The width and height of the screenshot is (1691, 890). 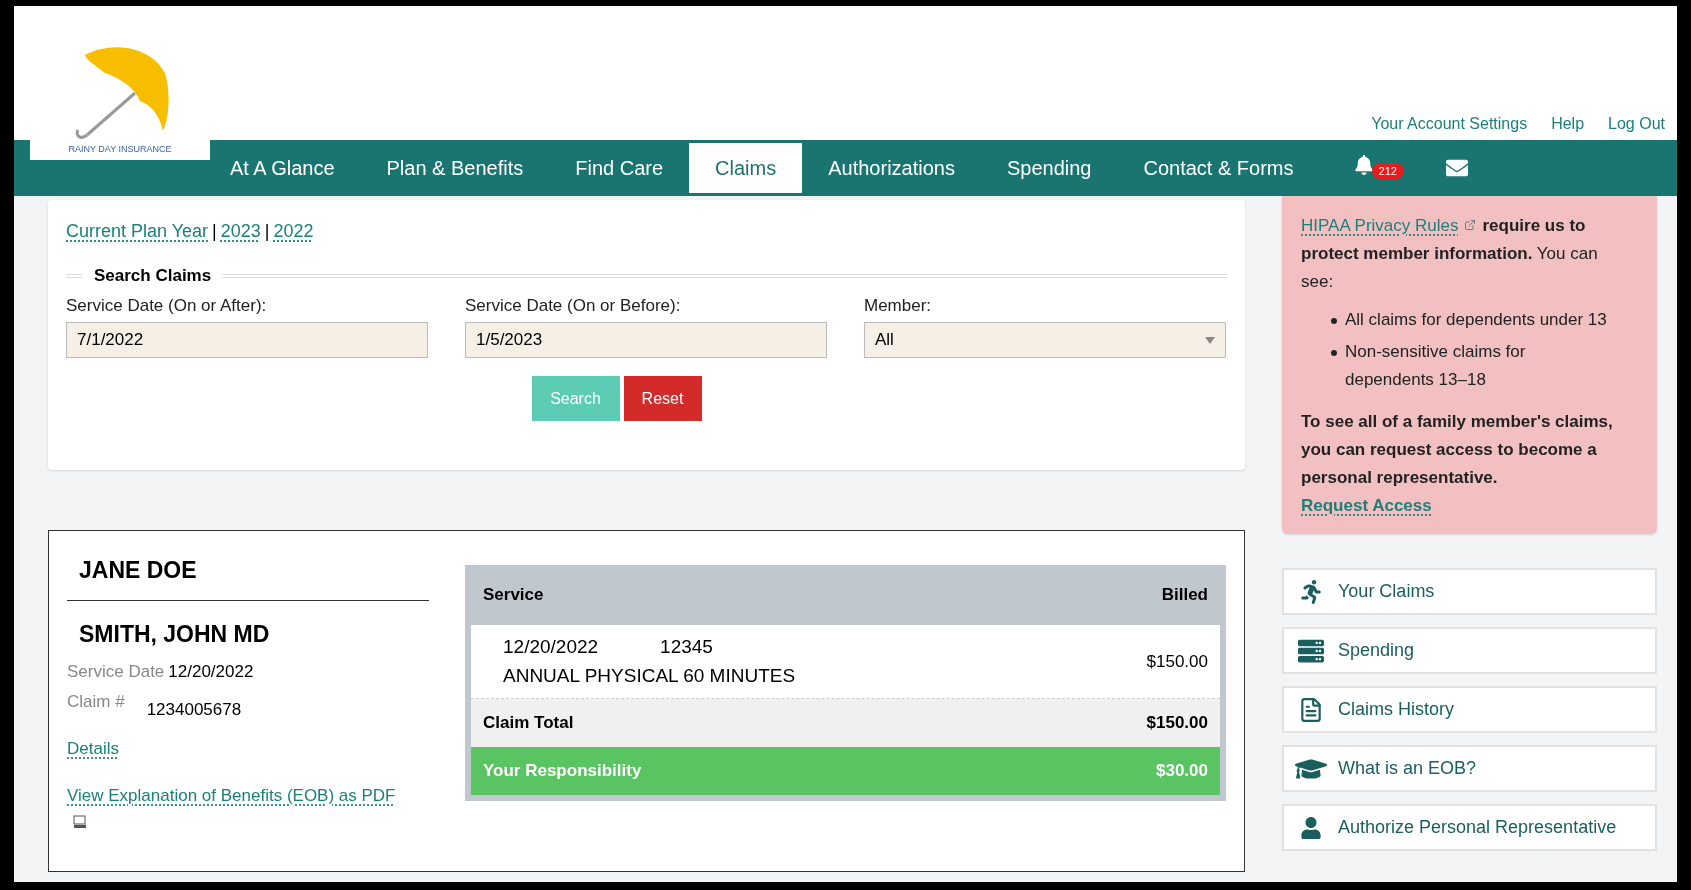 What do you see at coordinates (662, 398) in the screenshot?
I see `reset-button: Reset` at bounding box center [662, 398].